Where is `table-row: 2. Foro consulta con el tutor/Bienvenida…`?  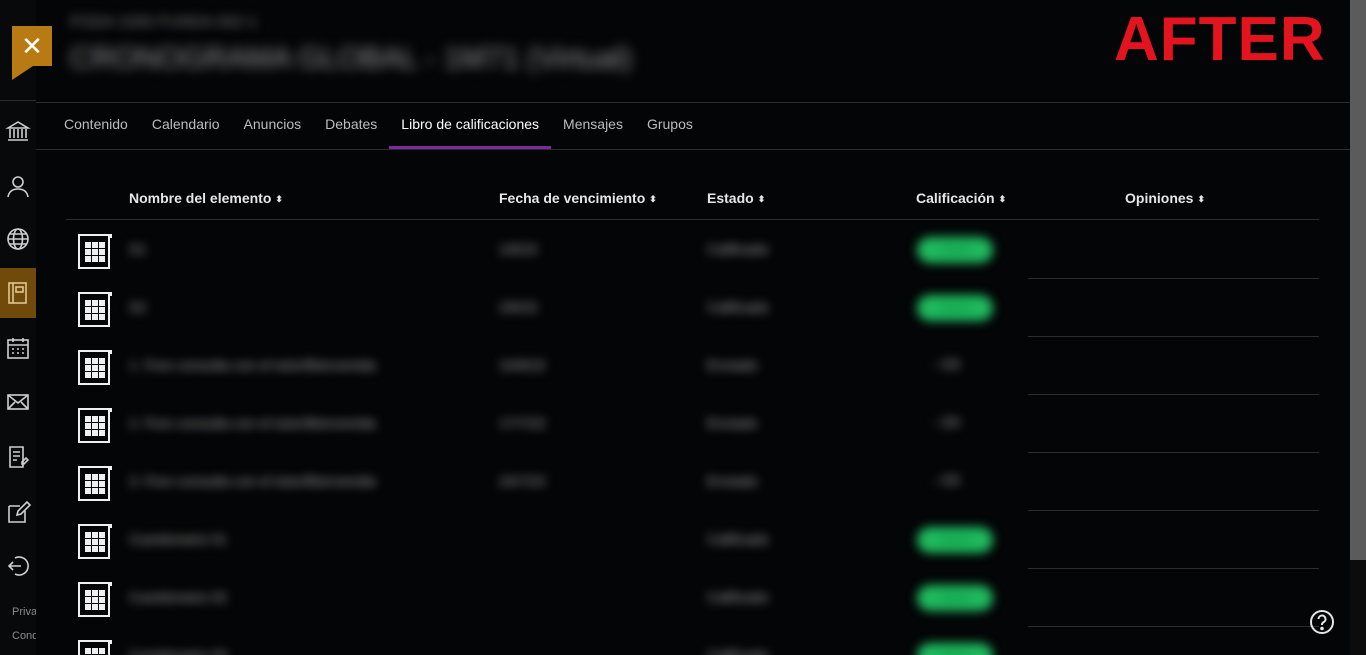
table-row: 2. Foro consulta con el tutor/Bienvenida… is located at coordinates (692, 424).